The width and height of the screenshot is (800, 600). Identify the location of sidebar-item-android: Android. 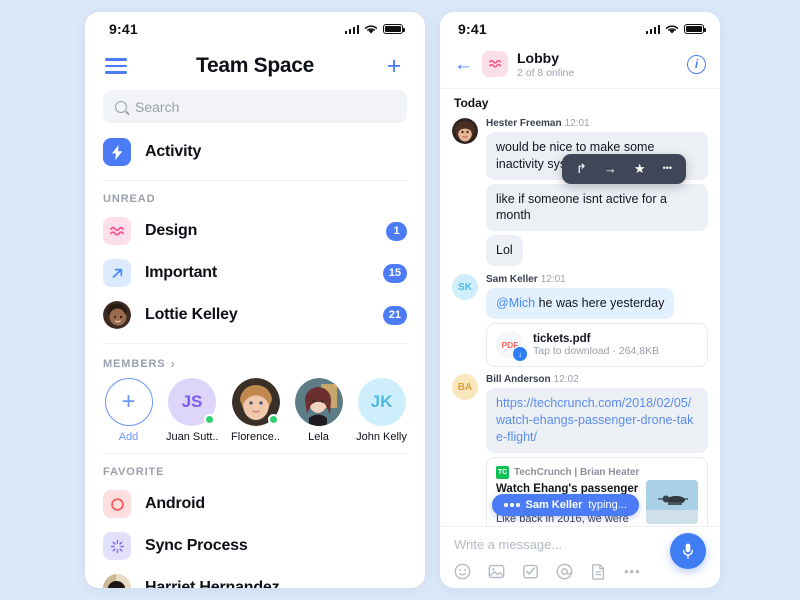
(255, 504).